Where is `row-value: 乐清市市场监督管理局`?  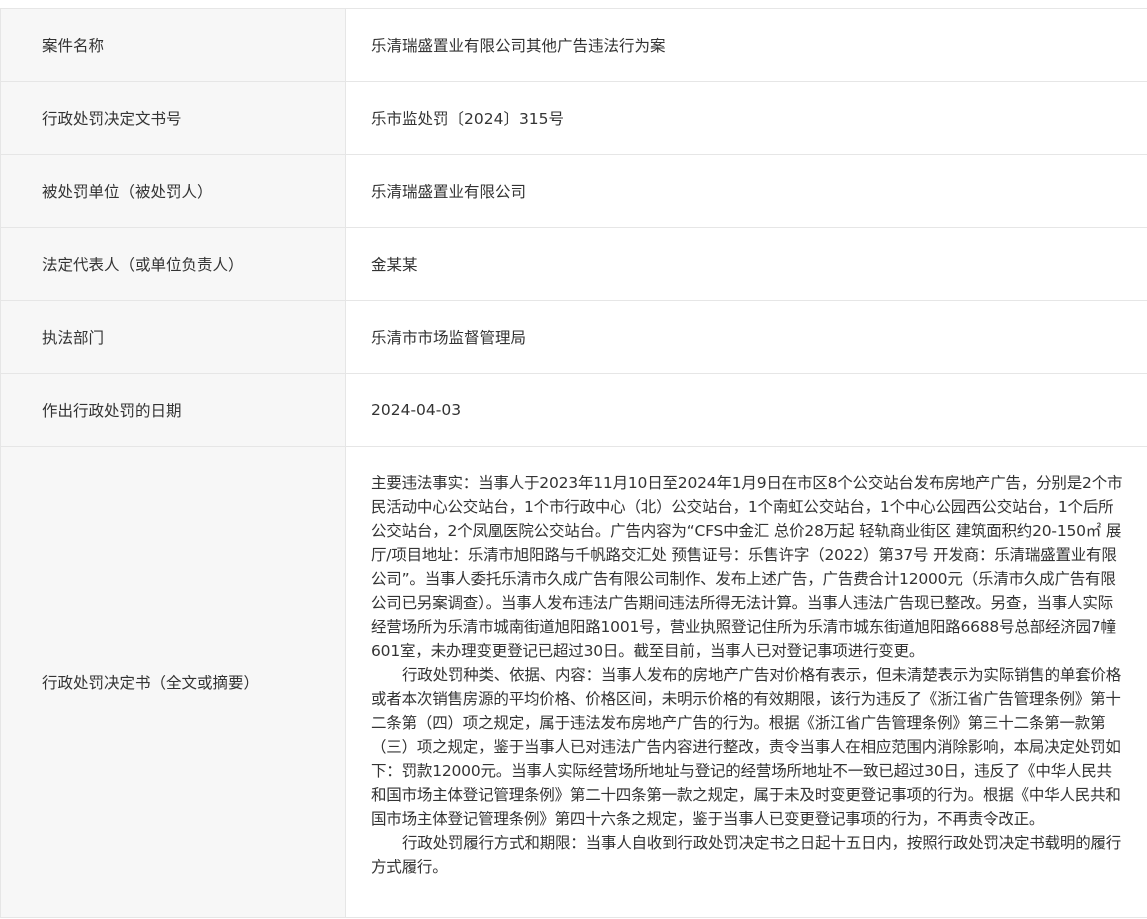
row-value: 乐清市市场监督管理局 is located at coordinates (449, 338).